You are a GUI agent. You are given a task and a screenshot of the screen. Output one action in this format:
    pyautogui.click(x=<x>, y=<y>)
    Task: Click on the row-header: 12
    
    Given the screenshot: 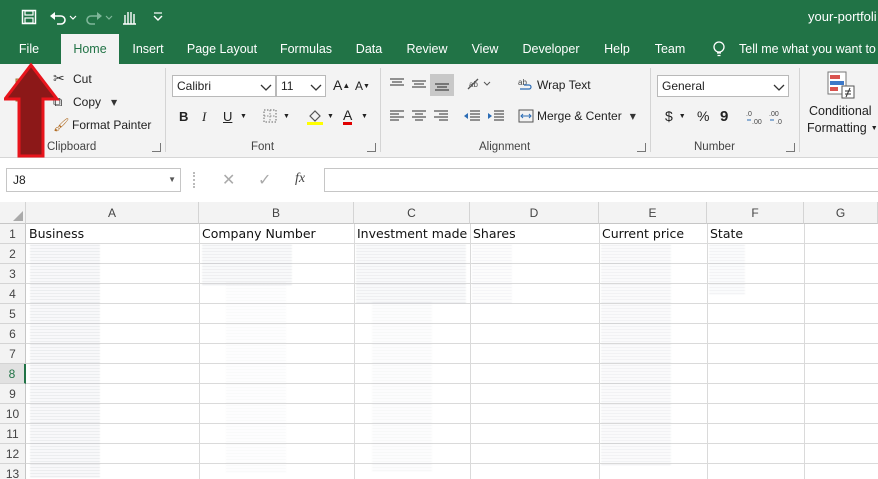 What is the action you would take?
    pyautogui.click(x=13, y=454)
    